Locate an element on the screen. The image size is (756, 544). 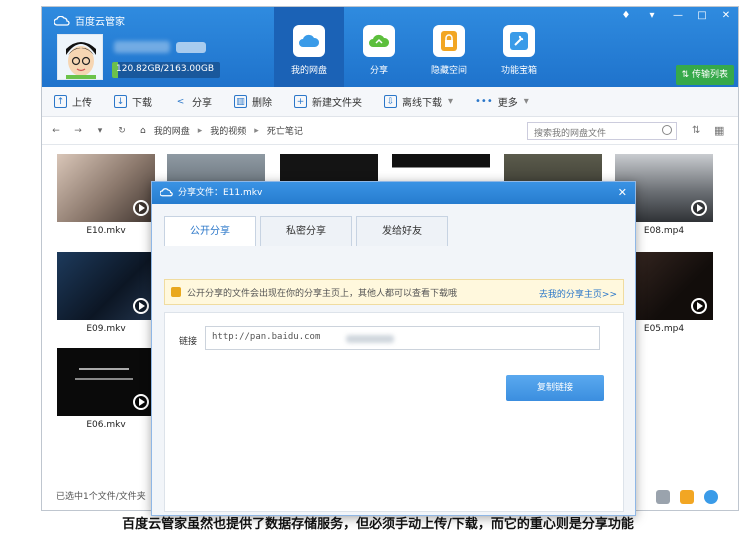
tab-private-share: 私密分享 is located at coordinates (306, 231).